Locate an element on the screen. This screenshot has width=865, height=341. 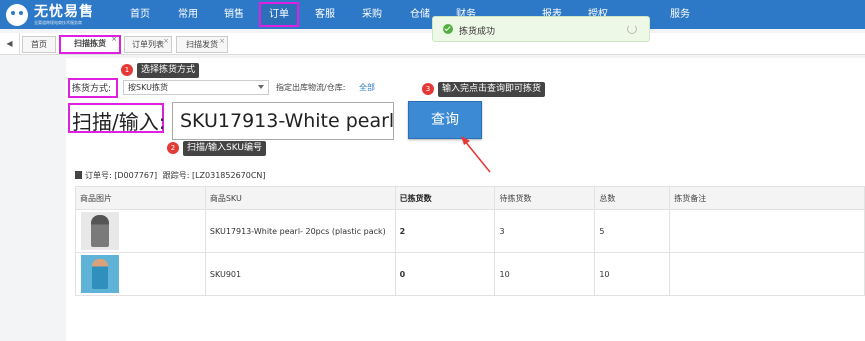
col-total: 总数 is located at coordinates (632, 198).